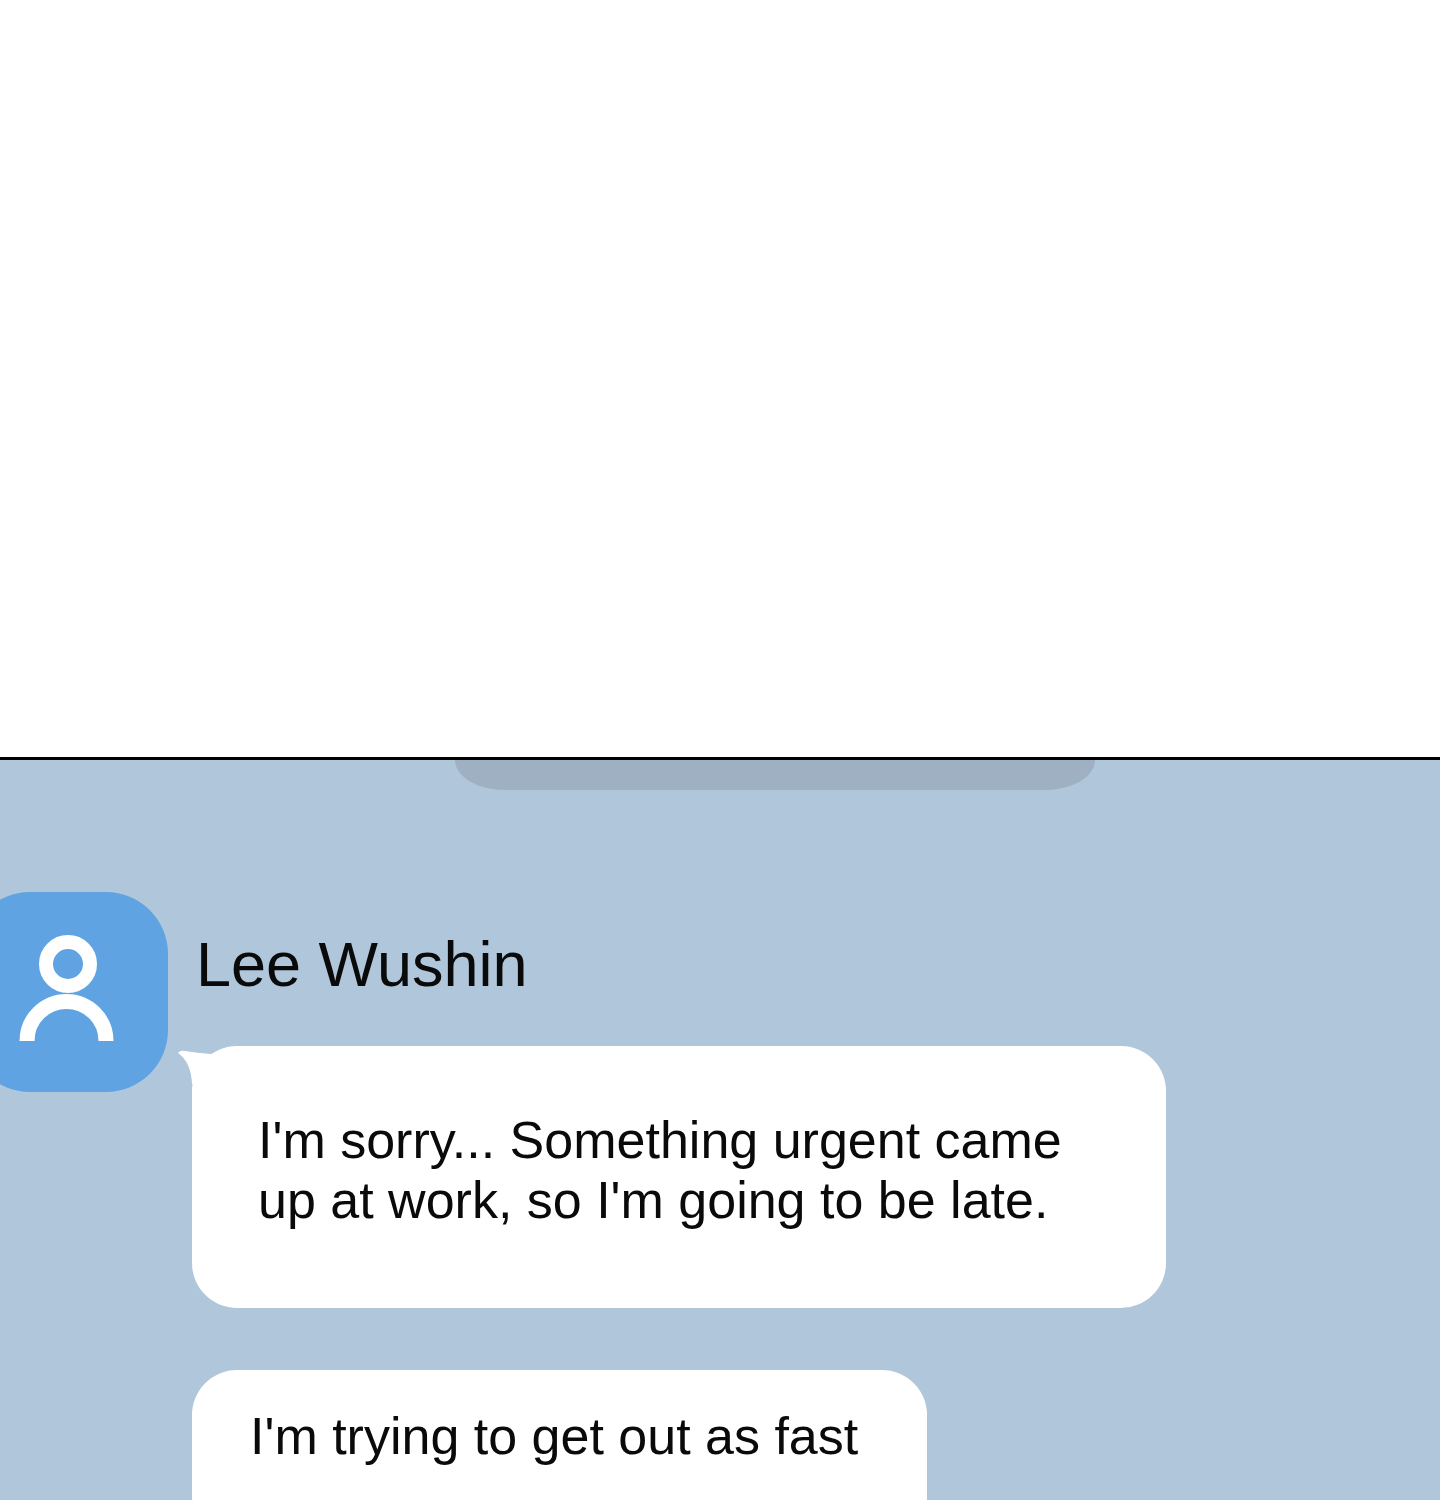 The height and width of the screenshot is (1500, 1440). I want to click on user-avatar-icon, so click(84, 992).